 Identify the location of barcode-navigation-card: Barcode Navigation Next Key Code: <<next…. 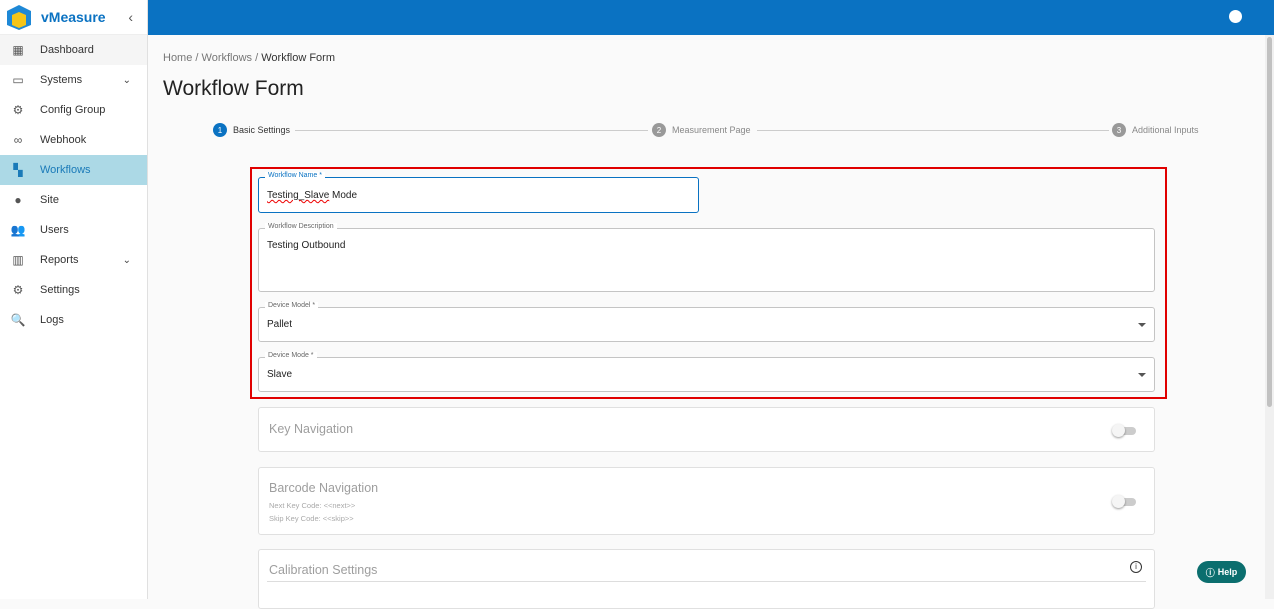
(706, 501).